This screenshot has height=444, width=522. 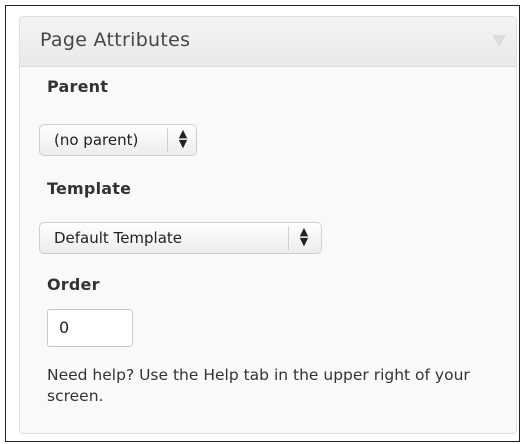 I want to click on triangle-down-icon, so click(x=499, y=41).